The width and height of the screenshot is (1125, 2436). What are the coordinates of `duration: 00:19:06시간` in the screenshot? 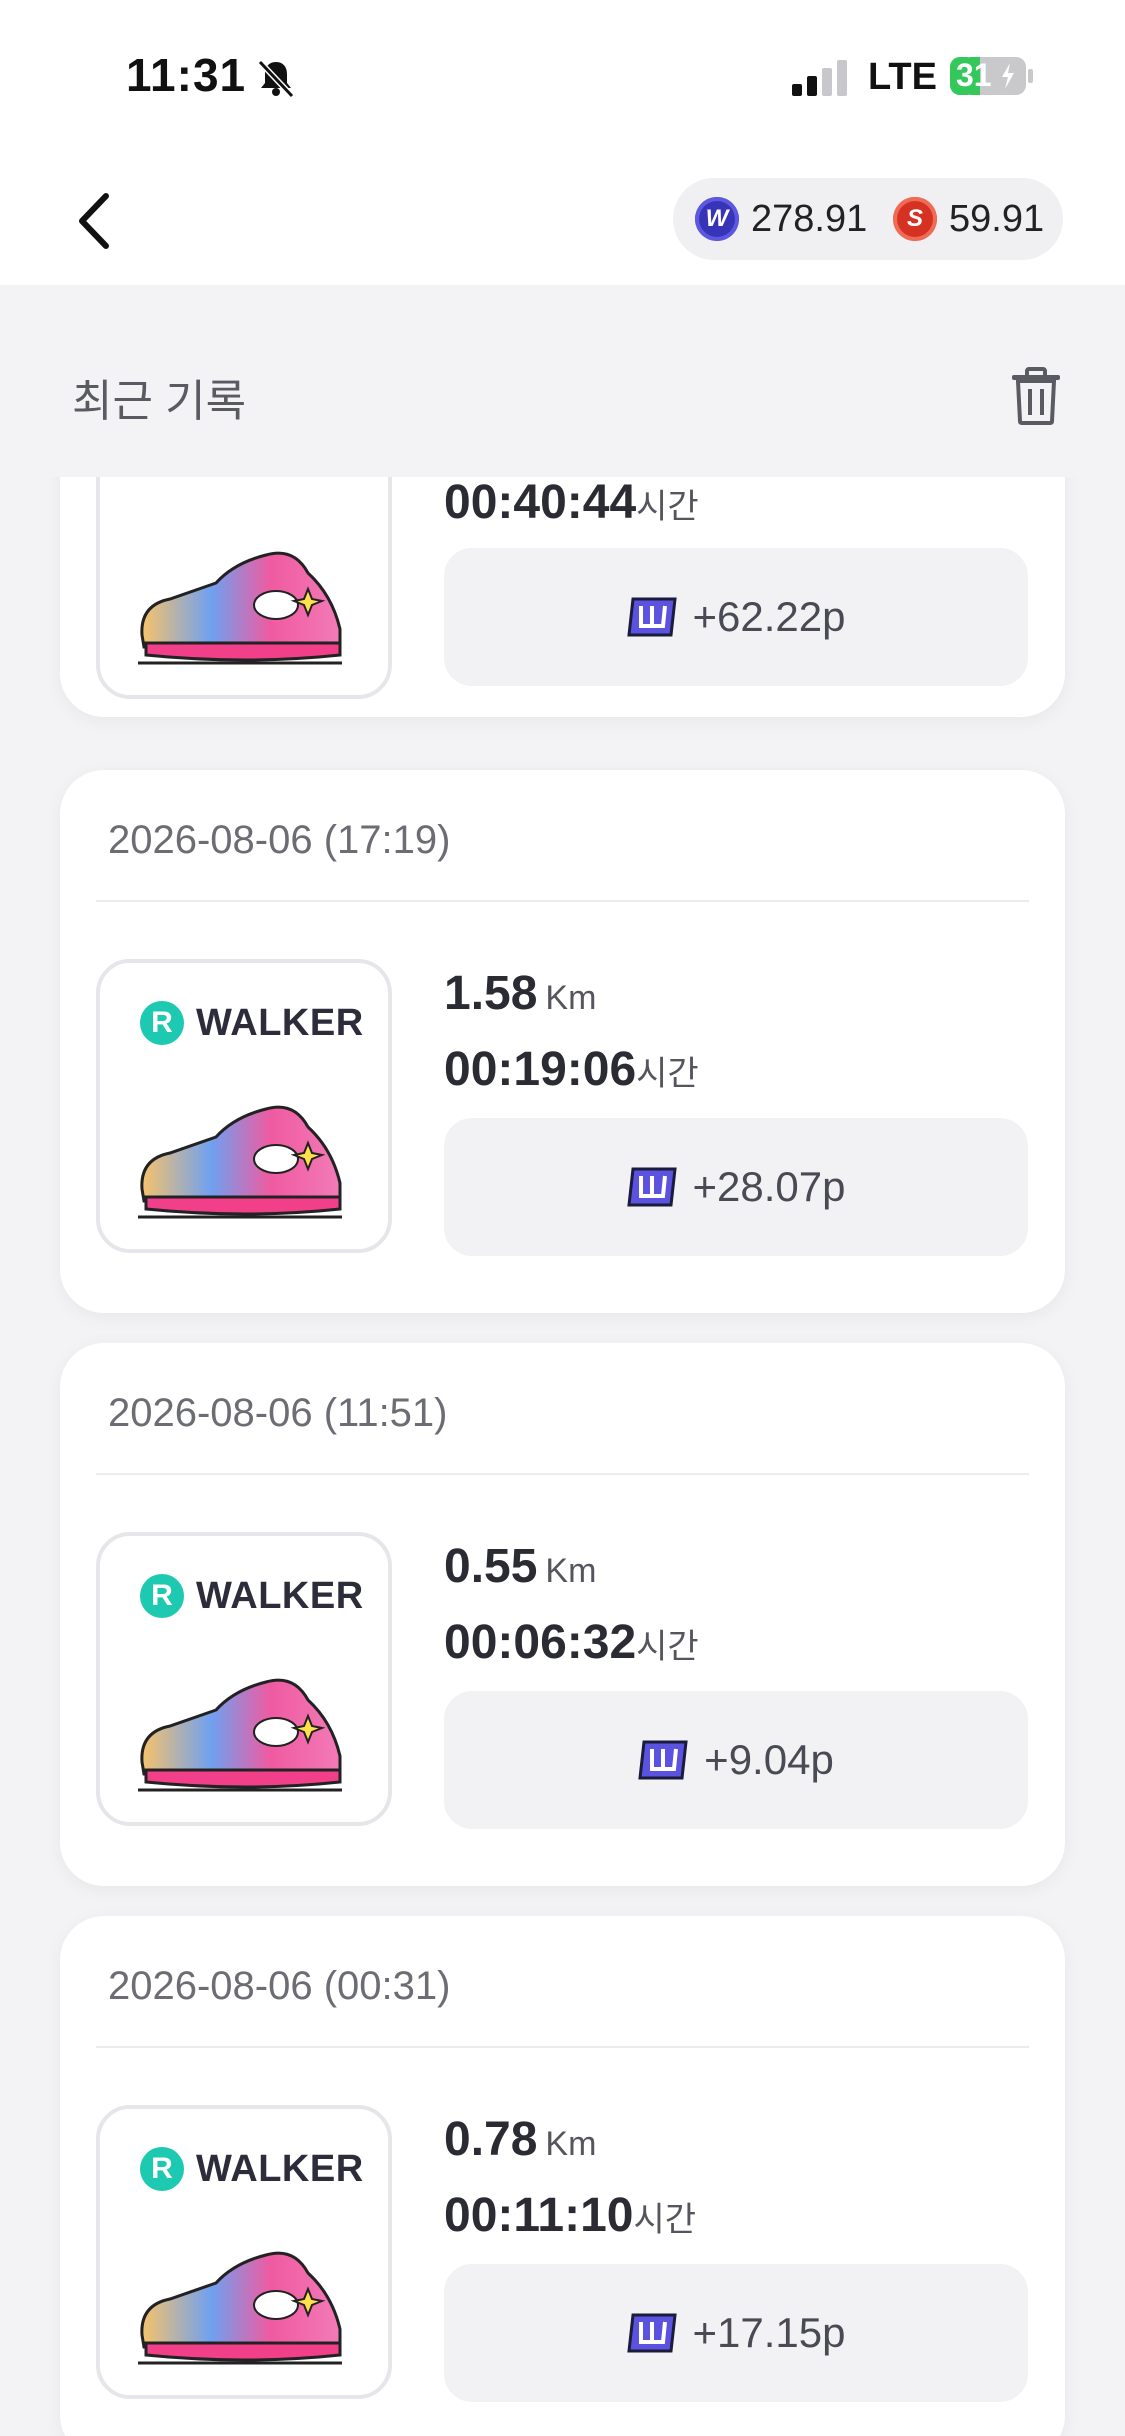 It's located at (571, 1069).